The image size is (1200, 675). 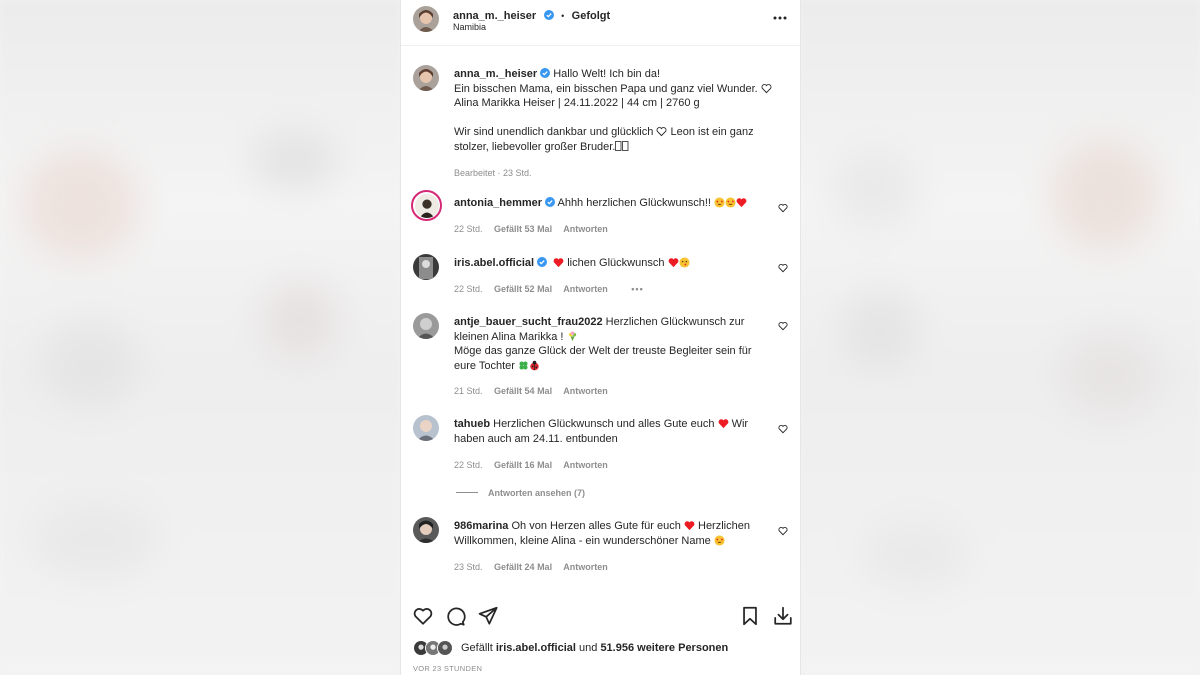 I want to click on comment-text: lichen Glückwunsch, so click(x=616, y=263).